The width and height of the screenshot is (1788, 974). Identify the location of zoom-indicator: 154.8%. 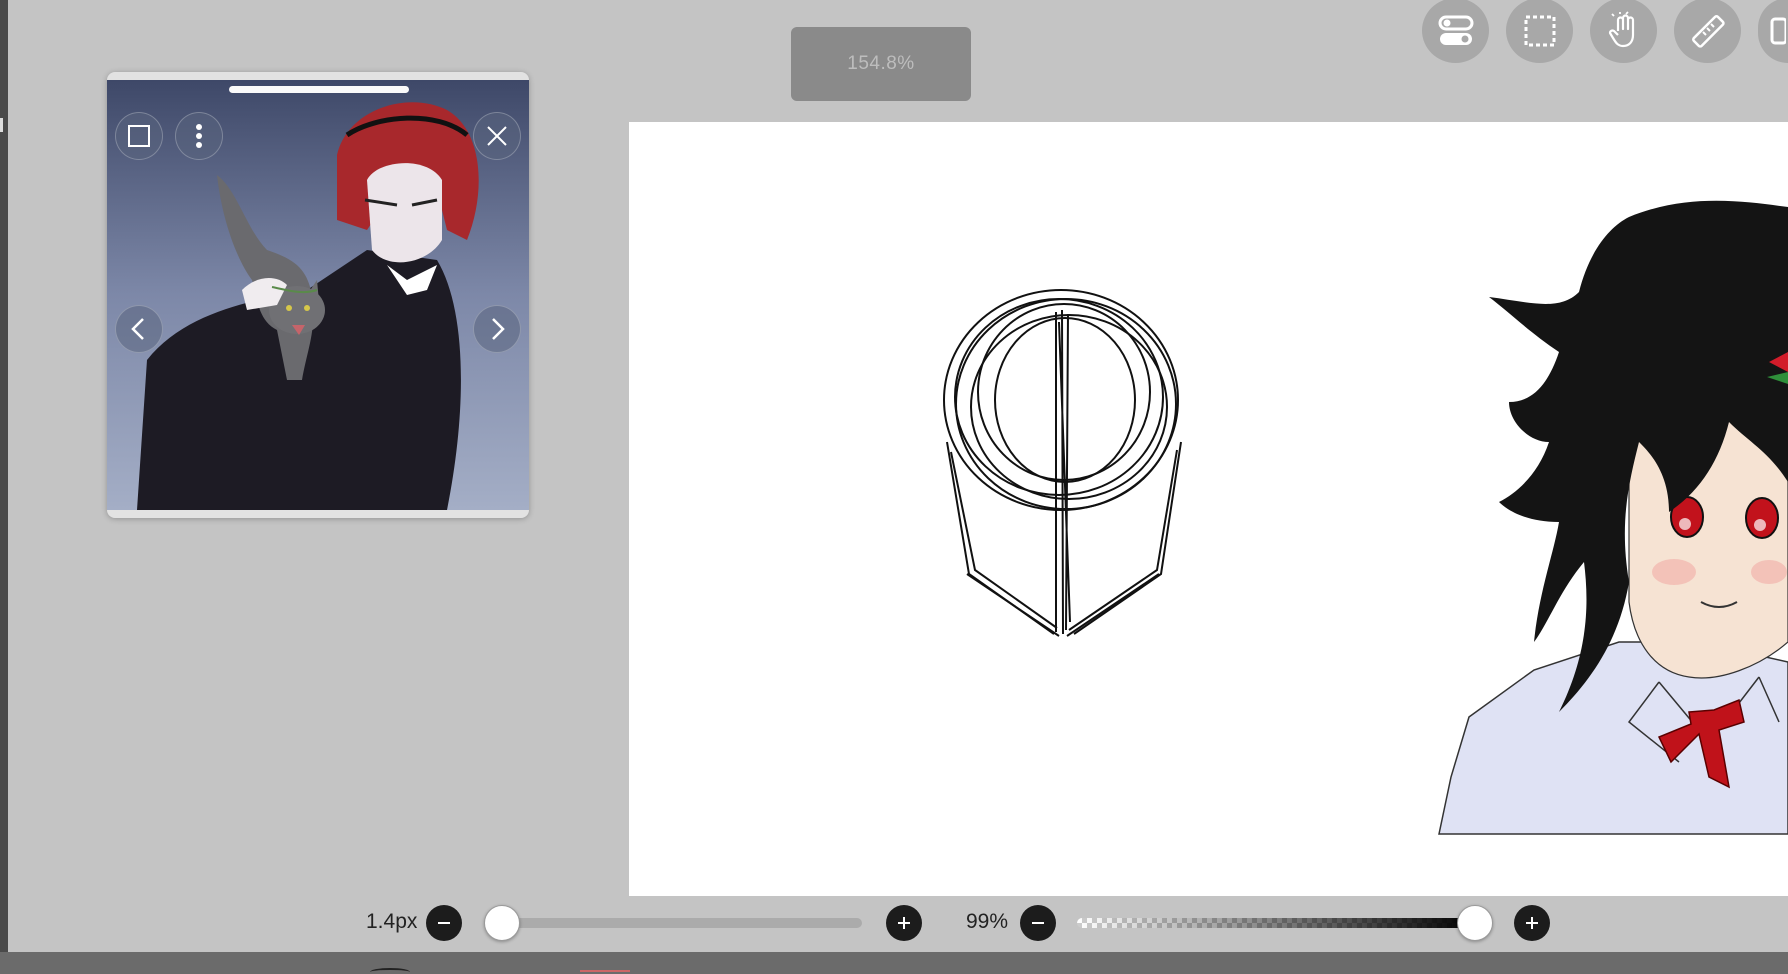
(881, 64).